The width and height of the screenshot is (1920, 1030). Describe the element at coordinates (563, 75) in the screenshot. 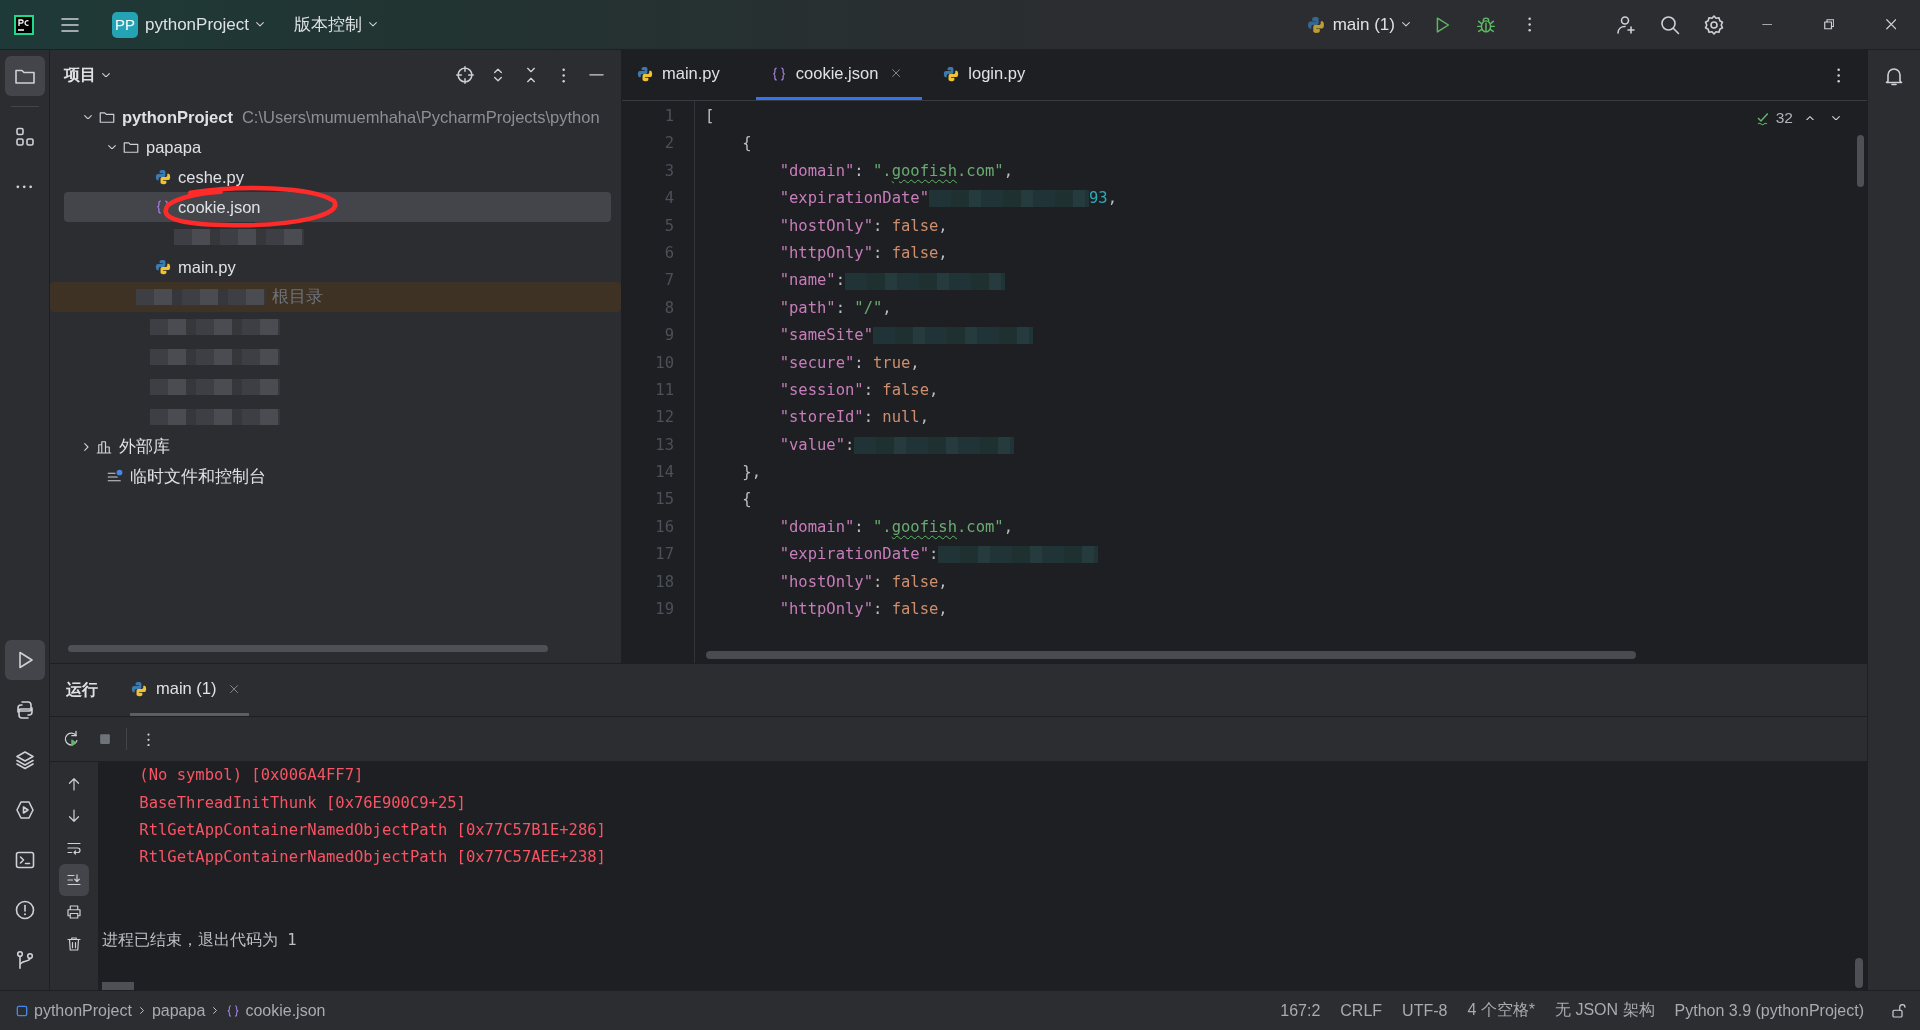

I see `options-icon` at that location.